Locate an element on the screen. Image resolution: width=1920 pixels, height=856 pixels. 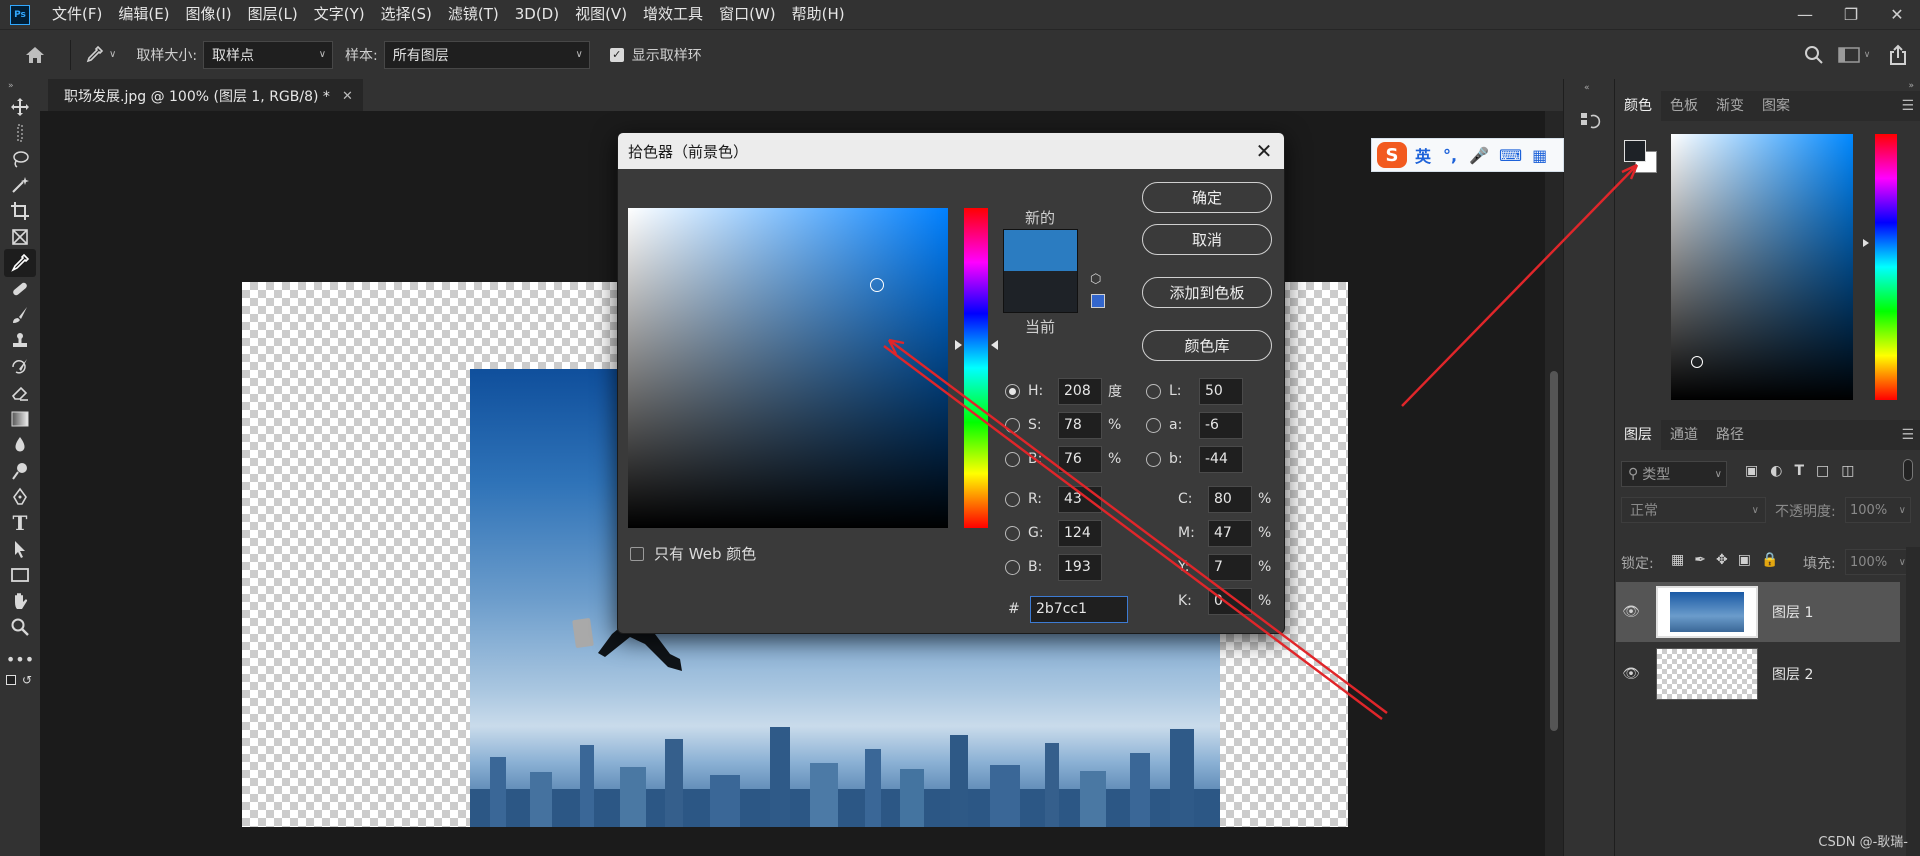
lock-transparent-icon: ▦ is located at coordinates (1677, 560).